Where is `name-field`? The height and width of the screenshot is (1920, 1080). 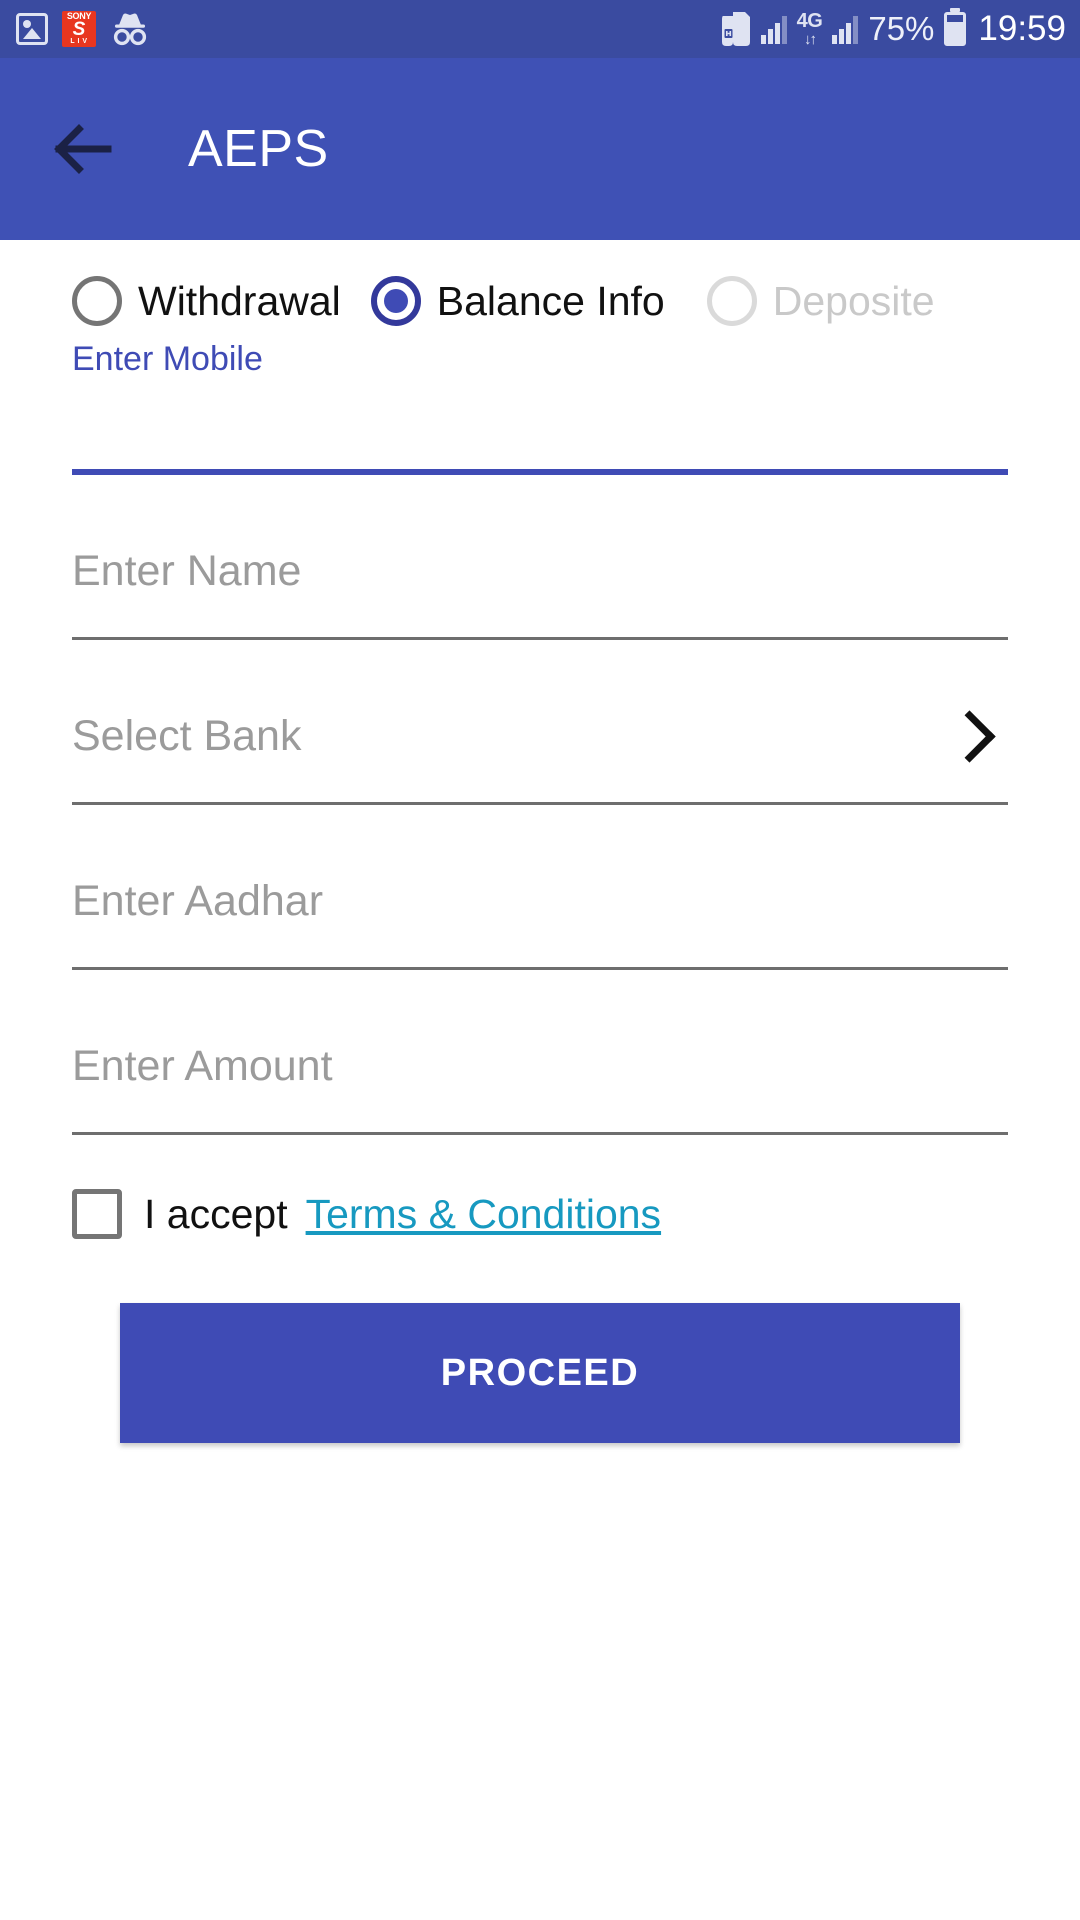 name-field is located at coordinates (540, 572).